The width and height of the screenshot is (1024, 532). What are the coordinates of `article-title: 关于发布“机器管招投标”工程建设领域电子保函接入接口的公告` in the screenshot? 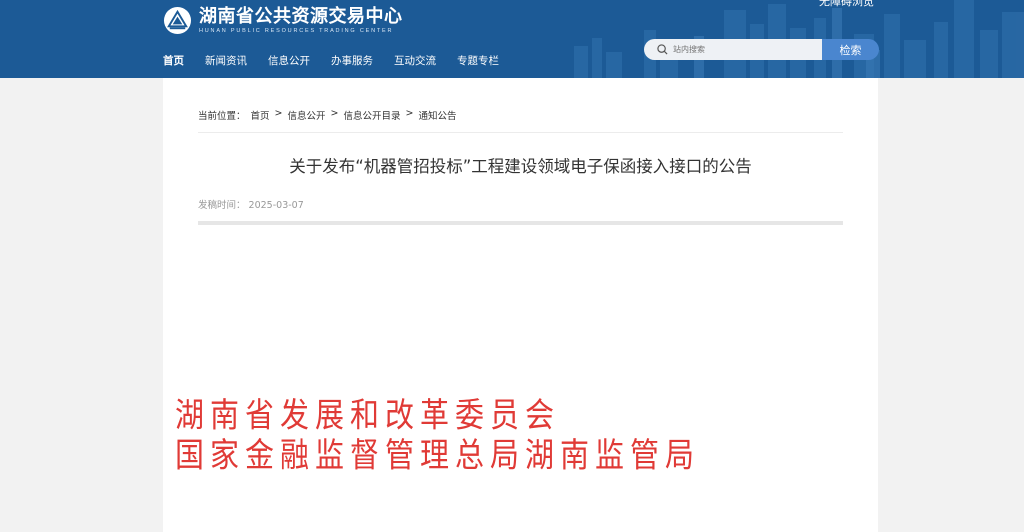 It's located at (520, 166).